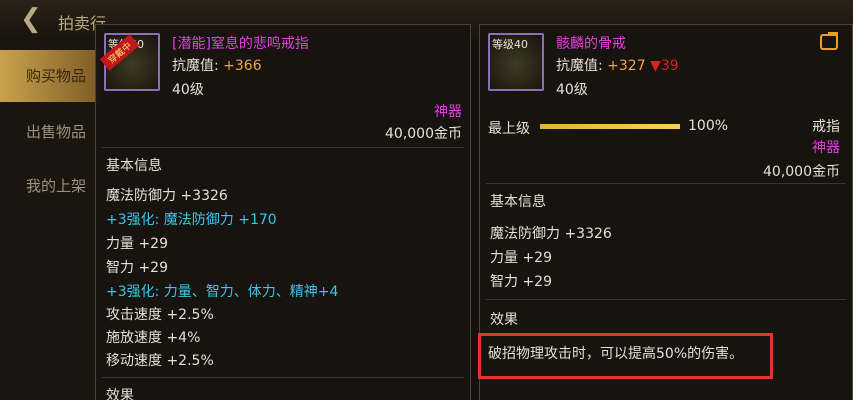 The height and width of the screenshot is (400, 853). I want to click on magic-resist-row: 抗魔值: +366, so click(217, 65).